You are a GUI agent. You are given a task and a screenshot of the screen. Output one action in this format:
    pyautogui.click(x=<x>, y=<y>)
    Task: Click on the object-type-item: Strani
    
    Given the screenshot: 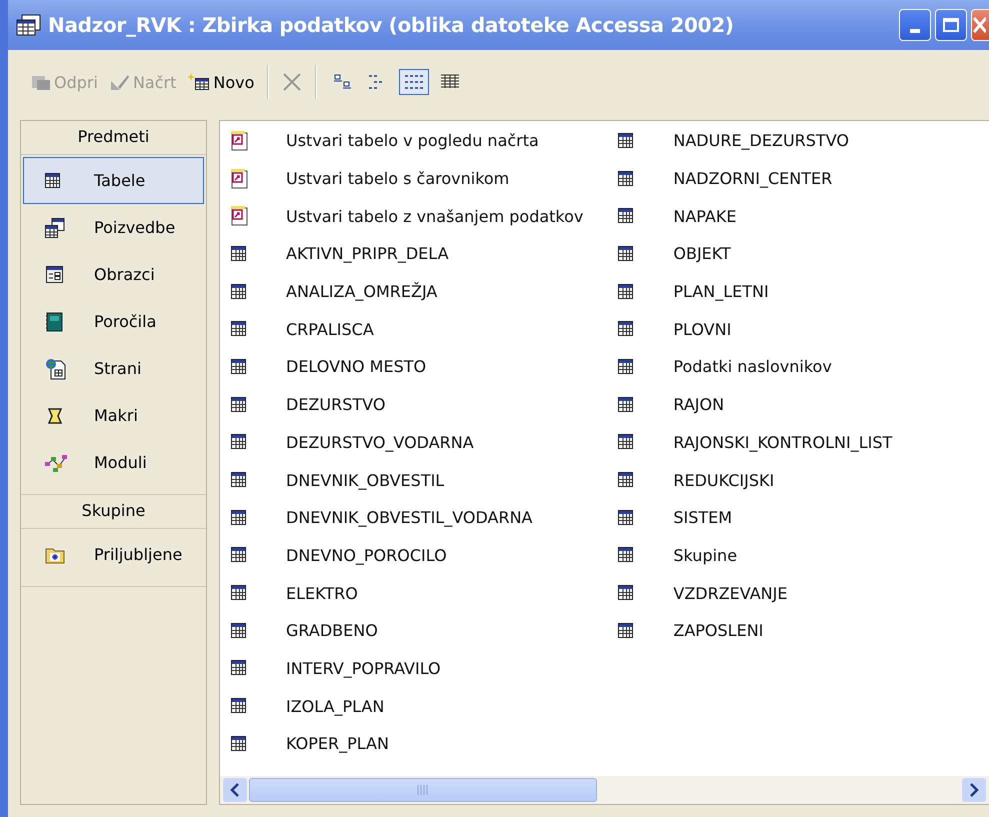 What is the action you would take?
    pyautogui.click(x=113, y=368)
    